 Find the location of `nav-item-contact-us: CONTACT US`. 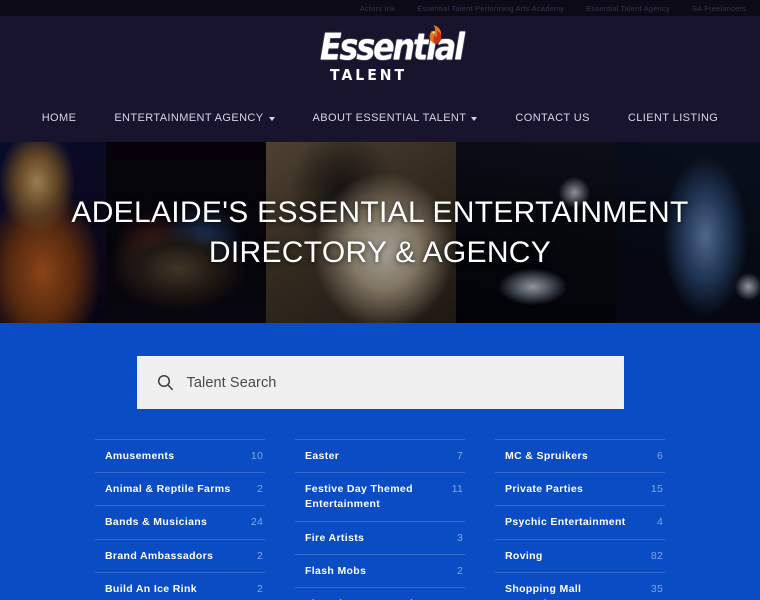

nav-item-contact-us: CONTACT US is located at coordinates (552, 118).